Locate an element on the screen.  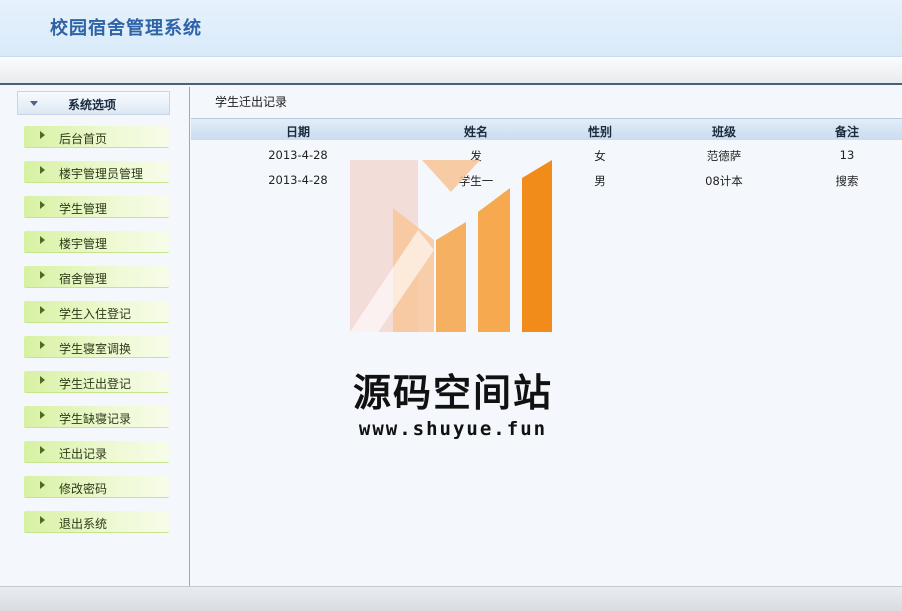
sidebar-item-label: 退出系统 is located at coordinates (83, 524).